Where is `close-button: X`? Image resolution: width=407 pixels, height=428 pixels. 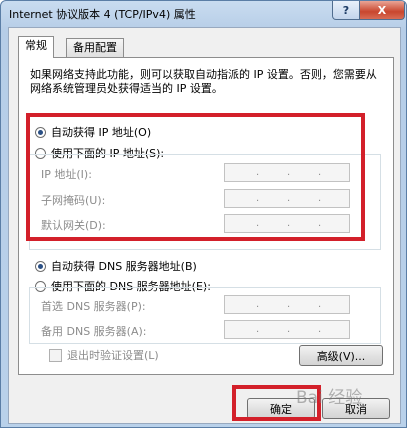 close-button: X is located at coordinates (382, 10).